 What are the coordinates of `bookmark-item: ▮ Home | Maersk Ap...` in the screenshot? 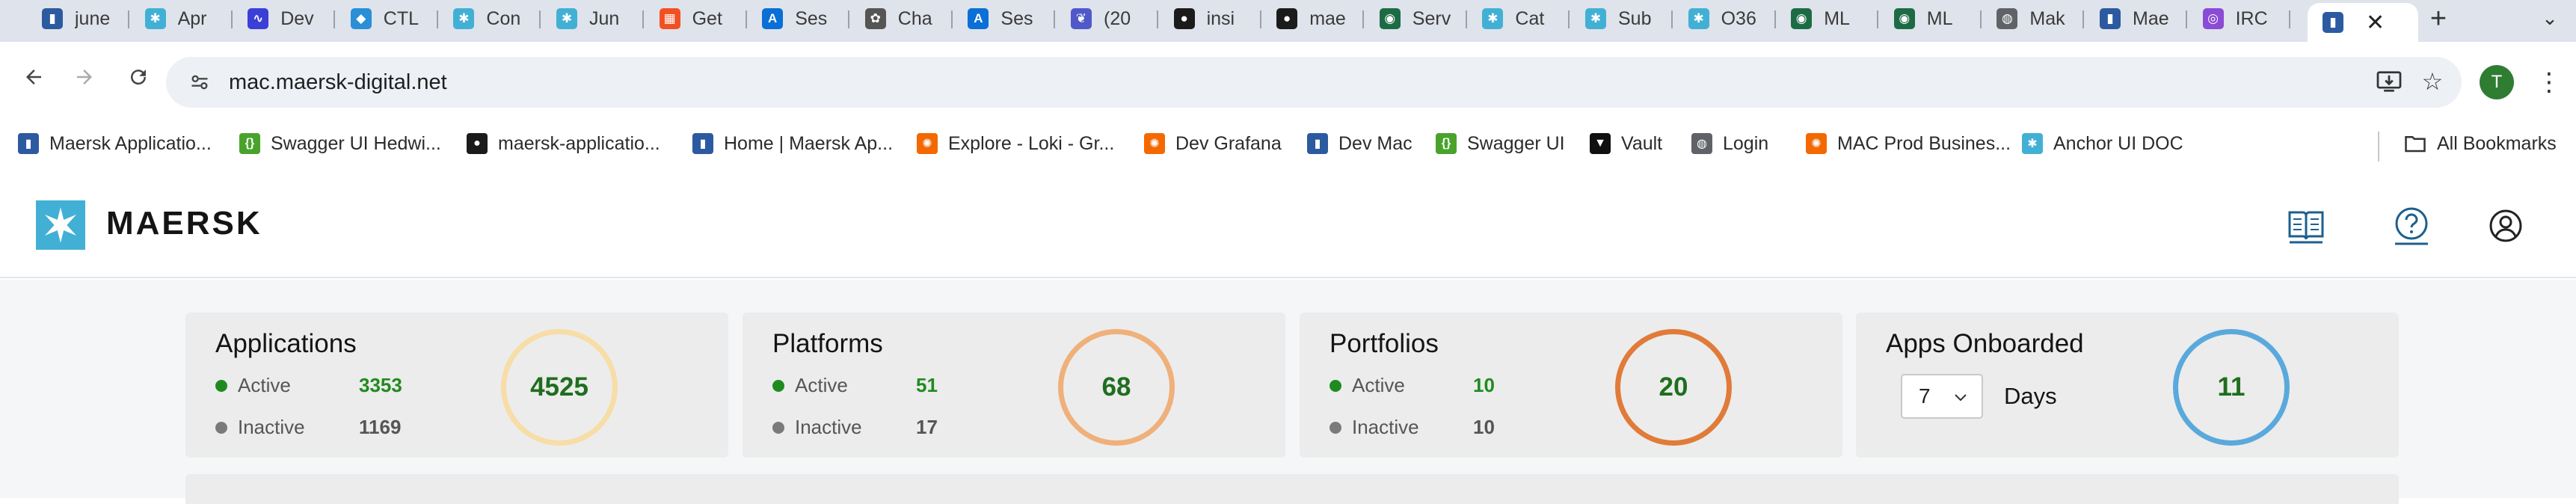 It's located at (792, 144).